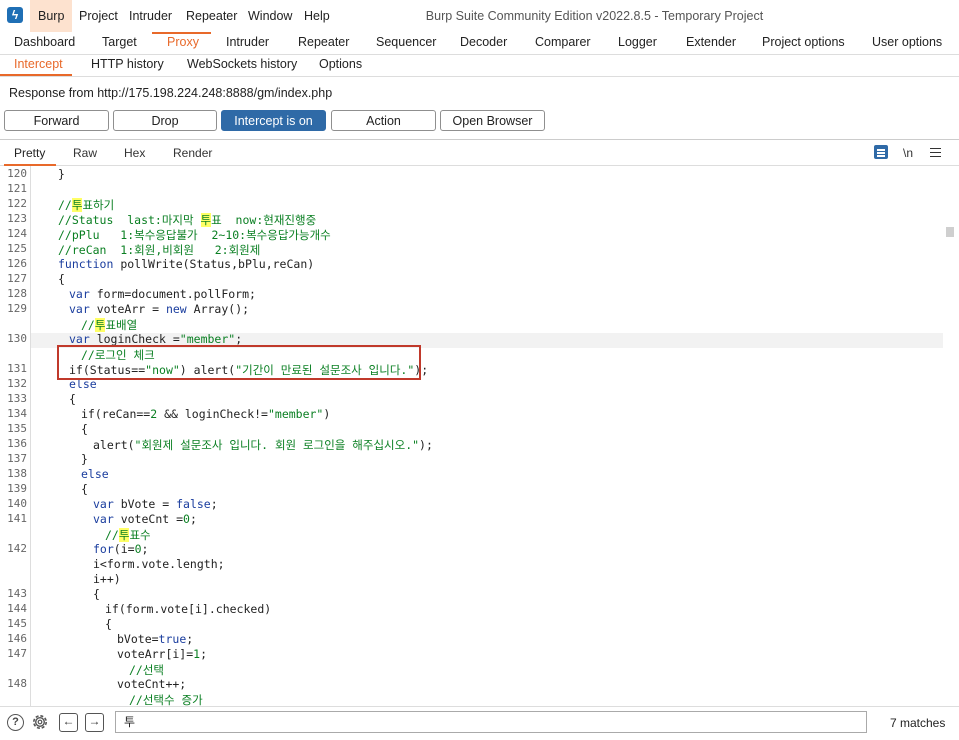  What do you see at coordinates (17, 338) in the screenshot?
I see `line-number: 130` at bounding box center [17, 338].